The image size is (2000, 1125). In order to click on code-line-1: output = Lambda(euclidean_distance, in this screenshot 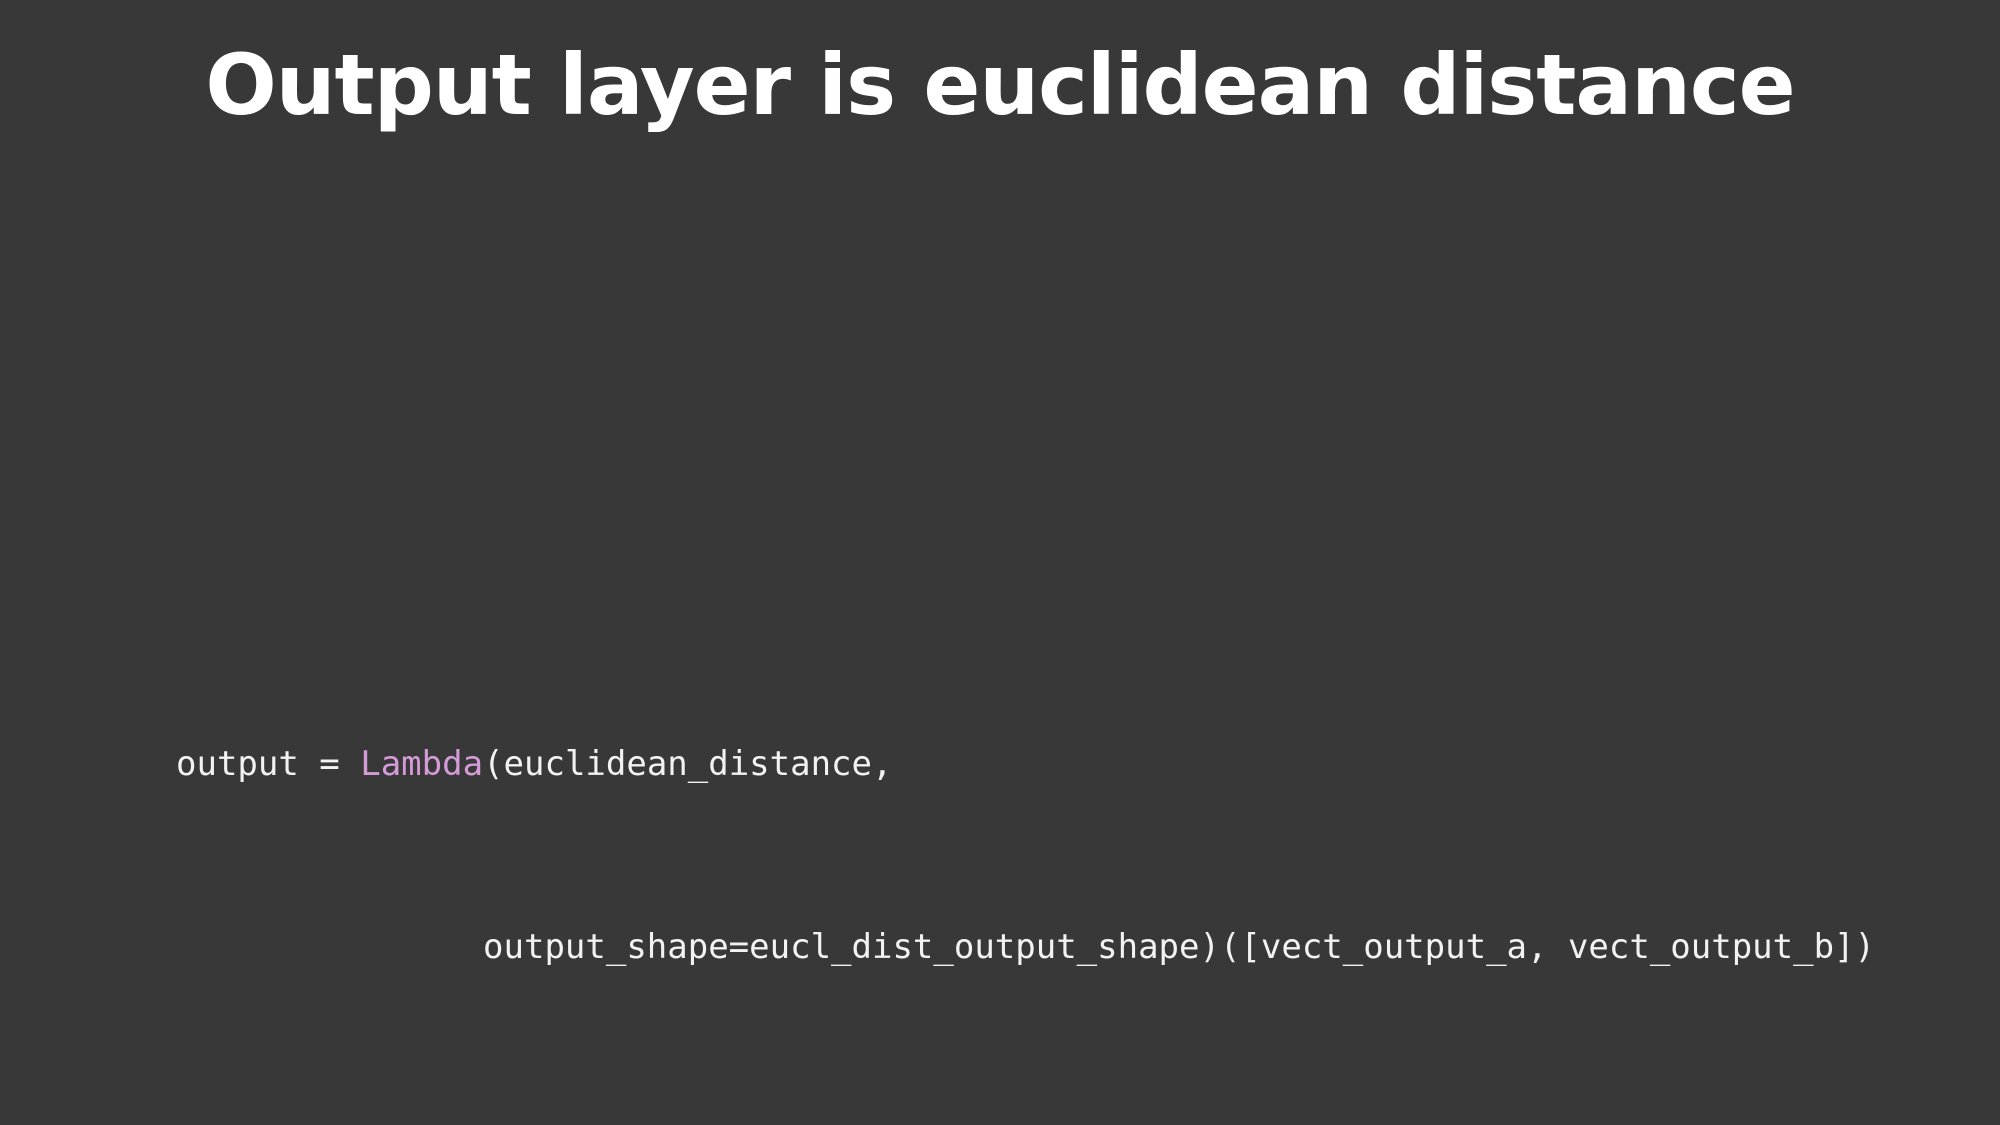, I will do `click(1025, 764)`.